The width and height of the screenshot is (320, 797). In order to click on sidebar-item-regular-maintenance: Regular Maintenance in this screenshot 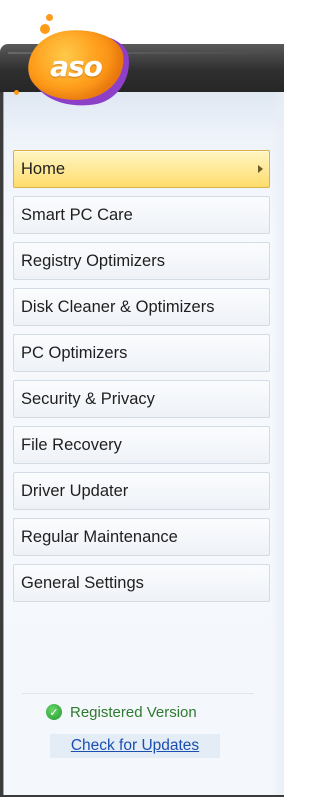, I will do `click(141, 537)`.